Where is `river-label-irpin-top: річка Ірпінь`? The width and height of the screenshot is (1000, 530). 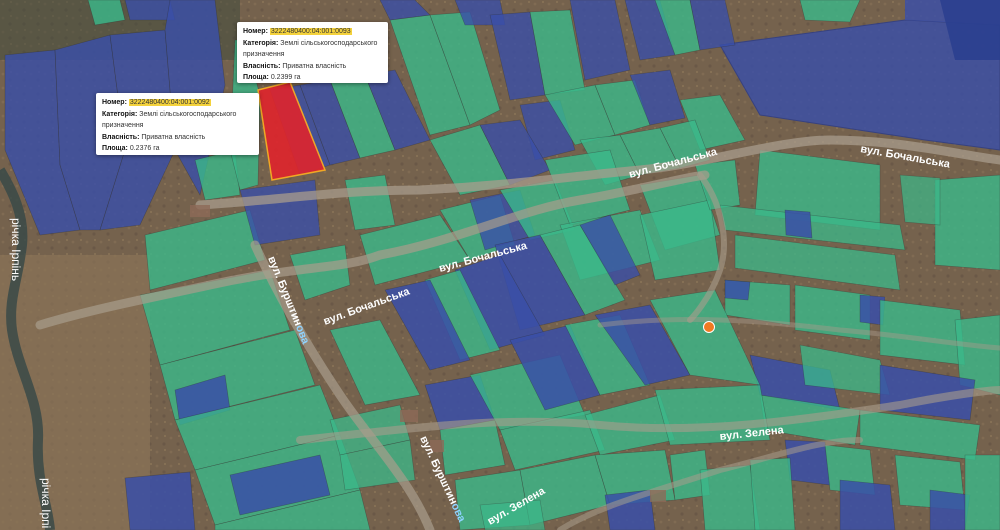
river-label-irpin-top: річка Ірпінь is located at coordinates (16, 249).